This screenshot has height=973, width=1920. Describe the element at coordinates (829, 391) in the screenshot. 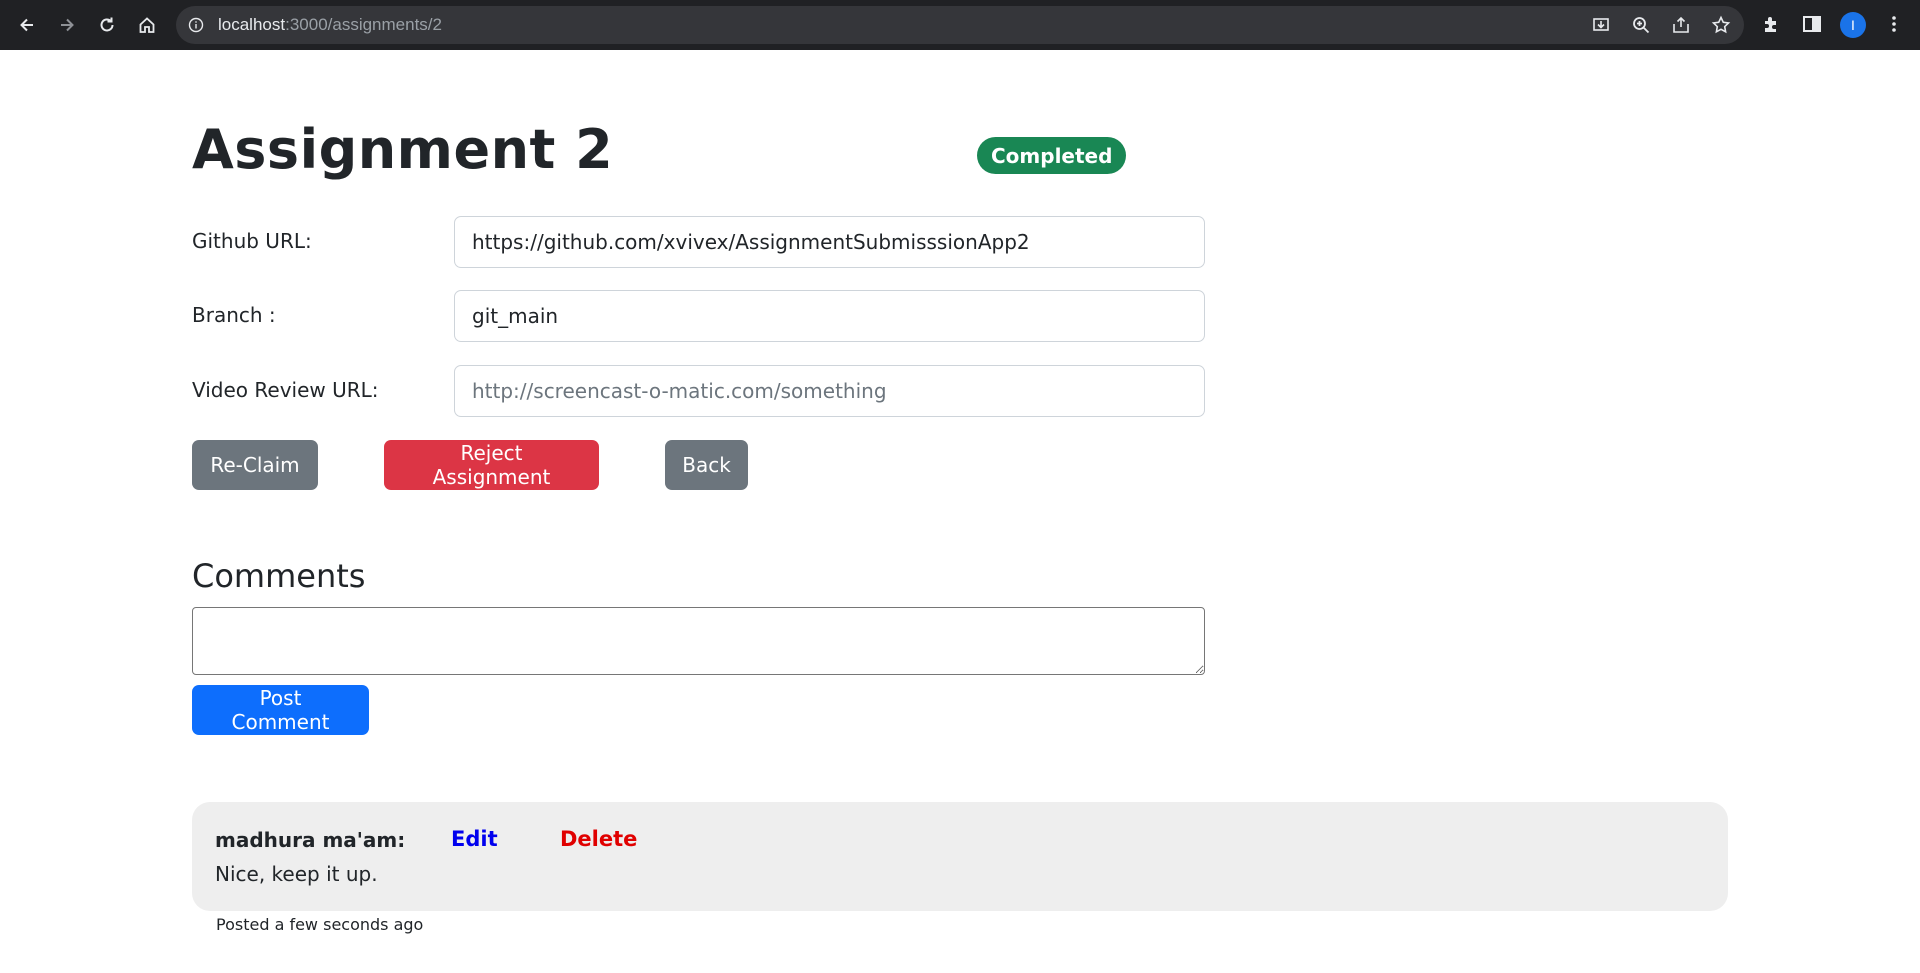

I see `video-review-url-input` at that location.